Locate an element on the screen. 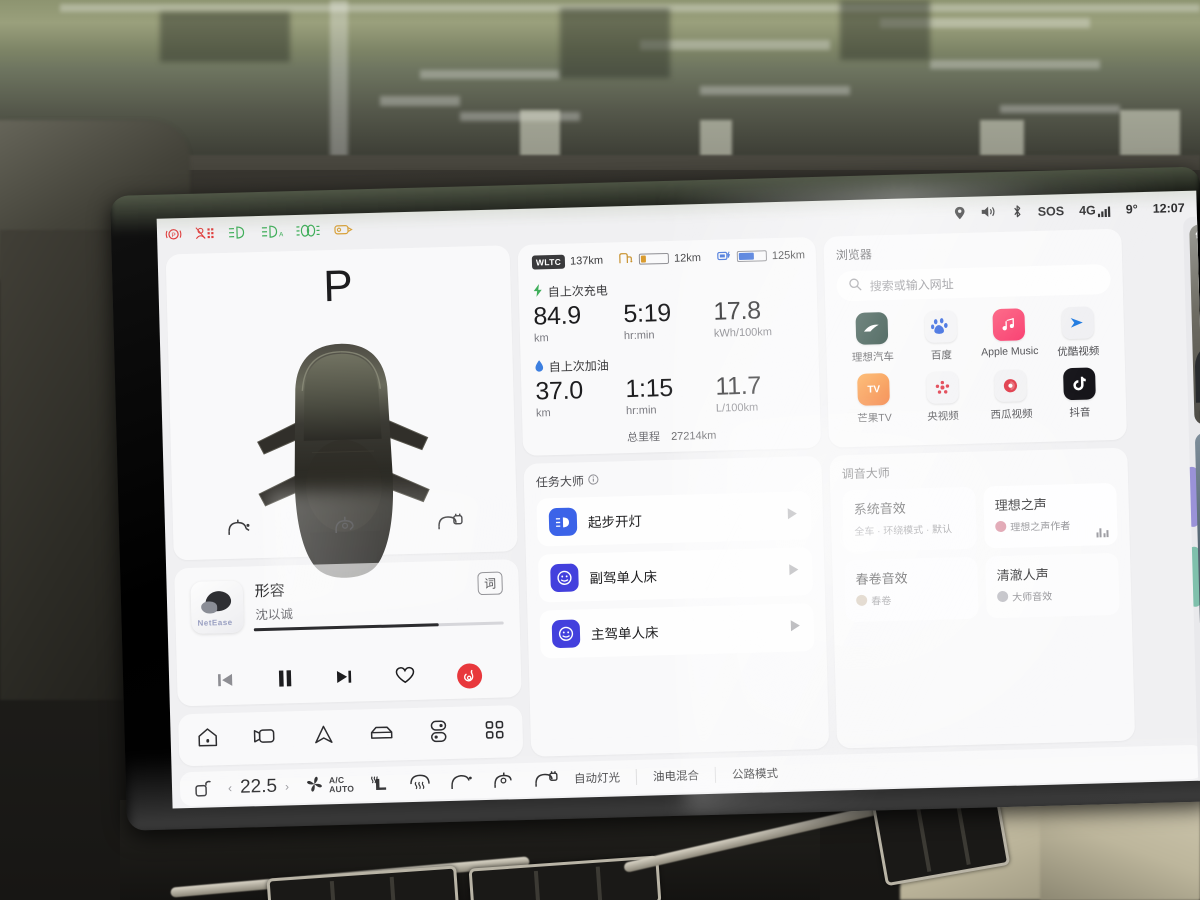 The height and width of the screenshot is (900, 1200). seat-bed-icon is located at coordinates (566, 634).